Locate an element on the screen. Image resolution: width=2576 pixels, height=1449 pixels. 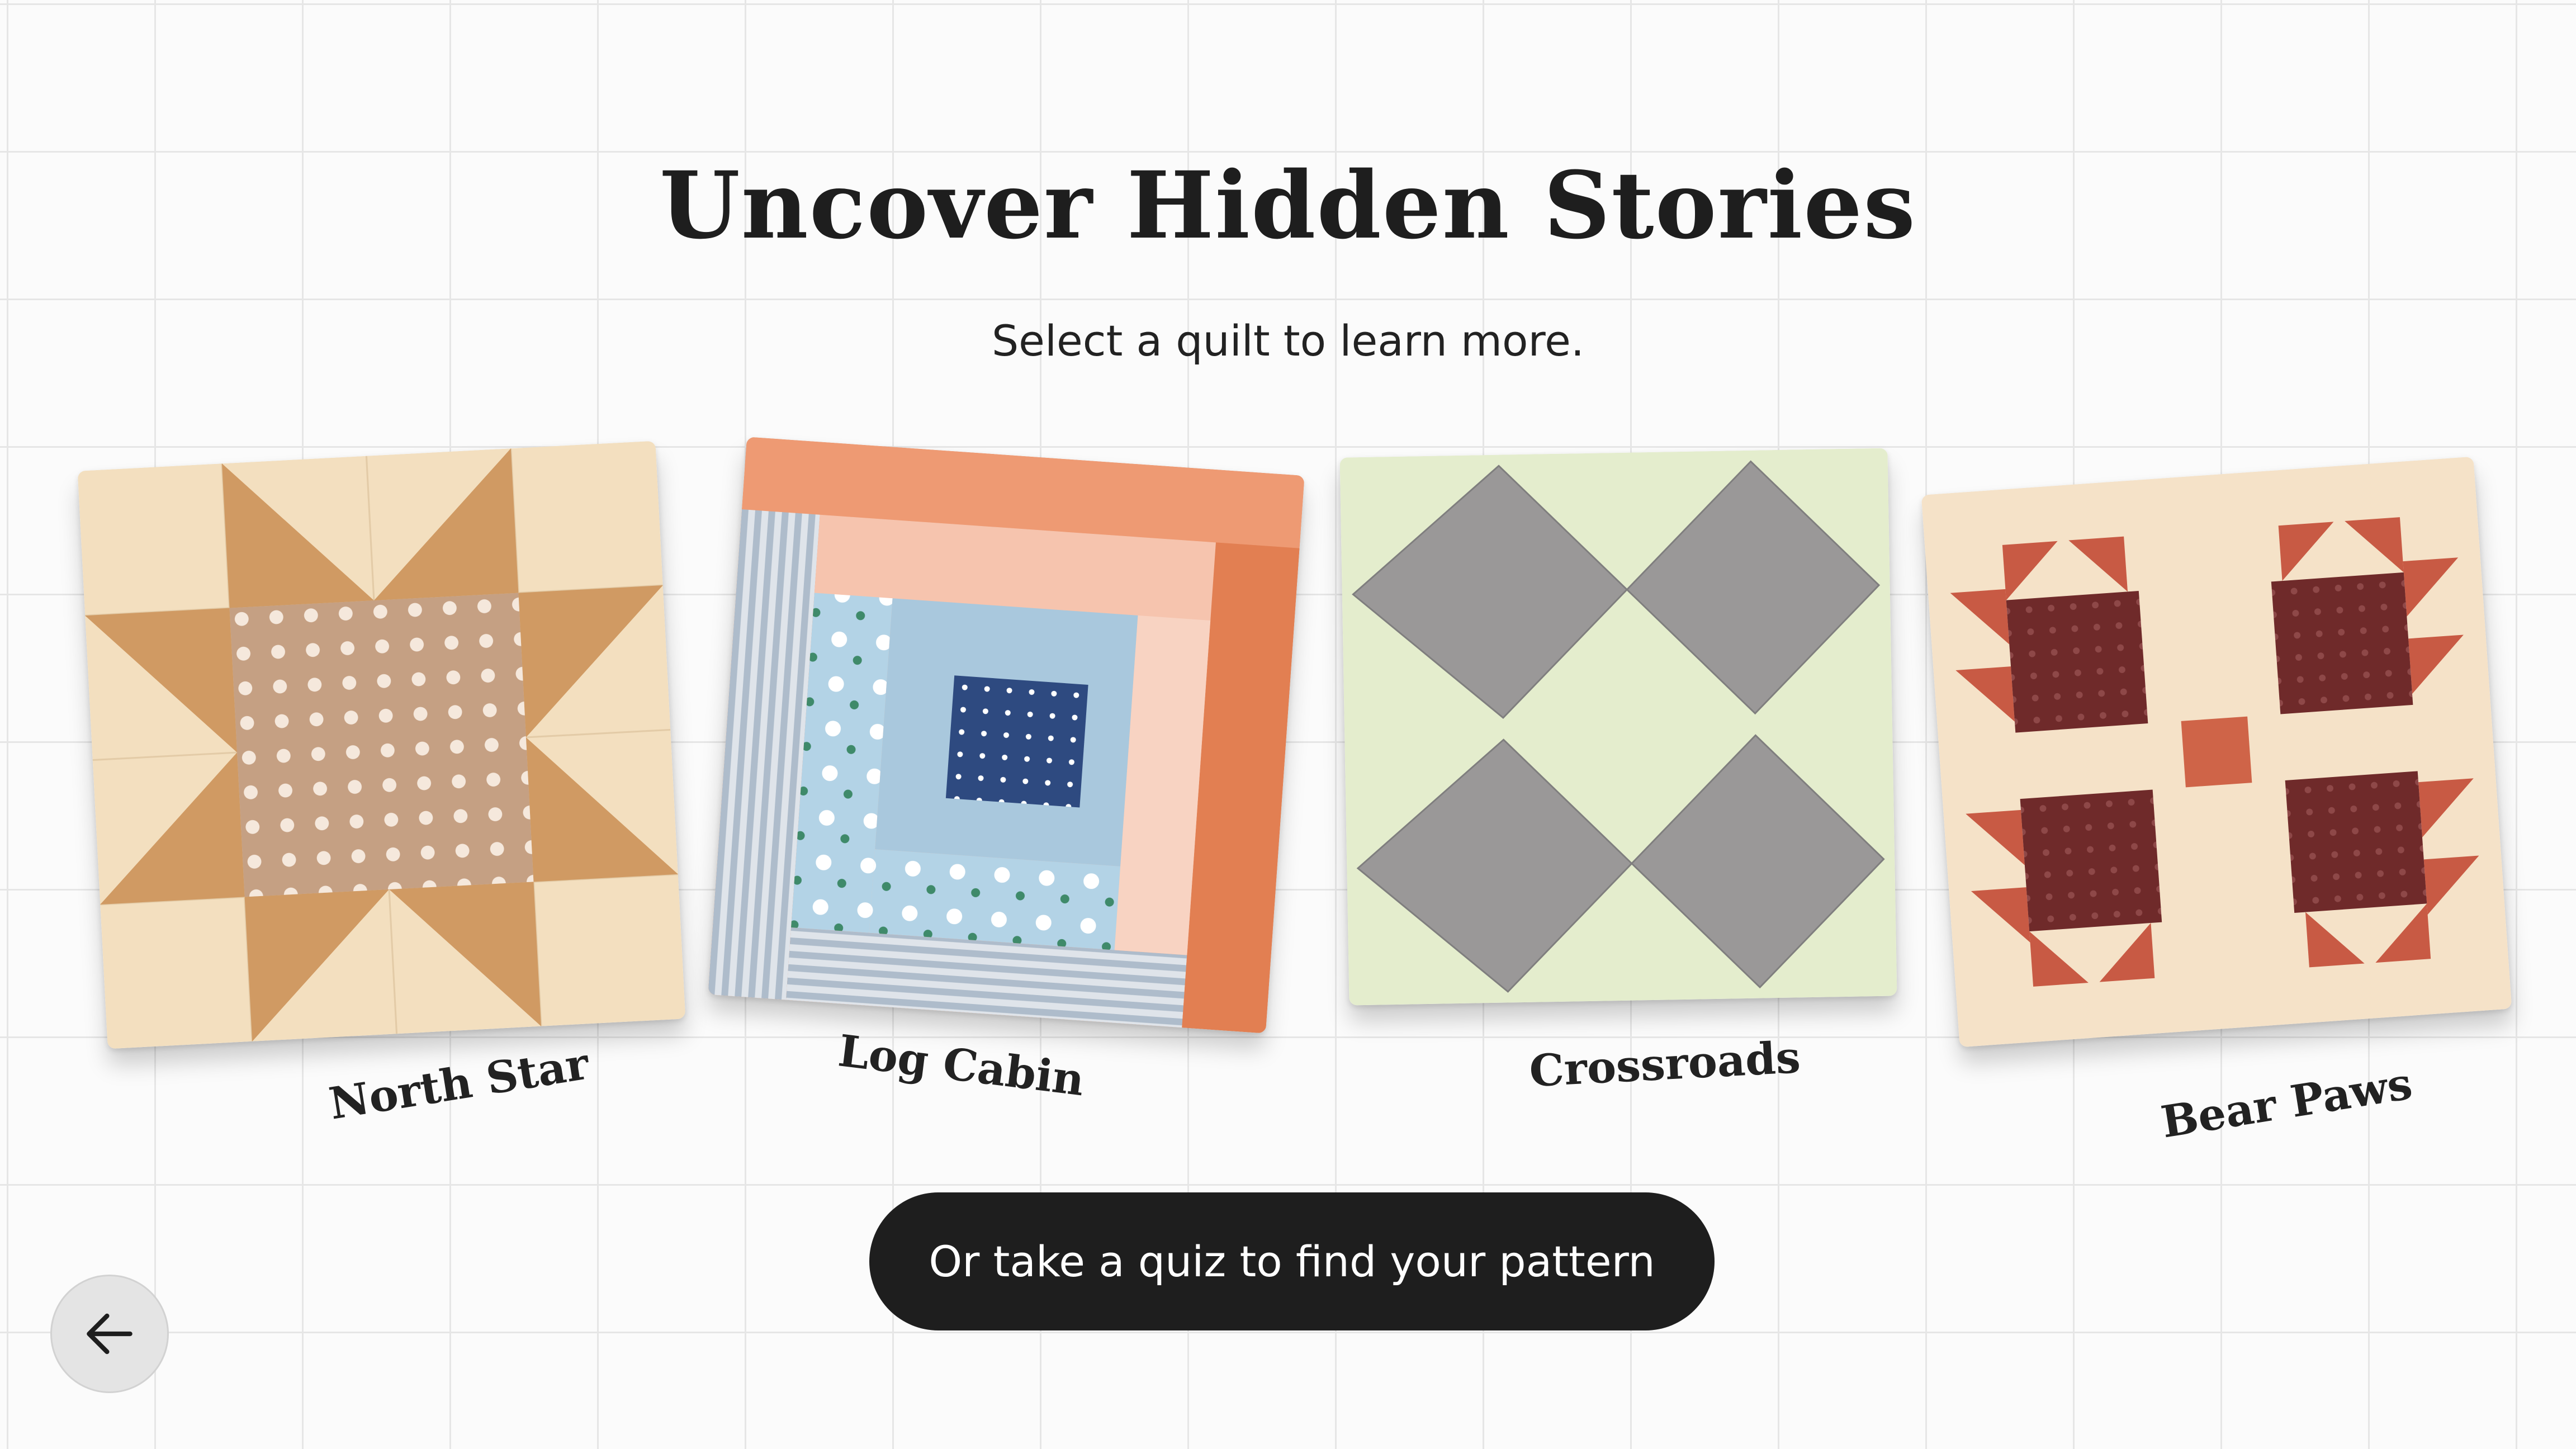
quilt-card-bear-paws: Bear Paws is located at coordinates (2216, 802).